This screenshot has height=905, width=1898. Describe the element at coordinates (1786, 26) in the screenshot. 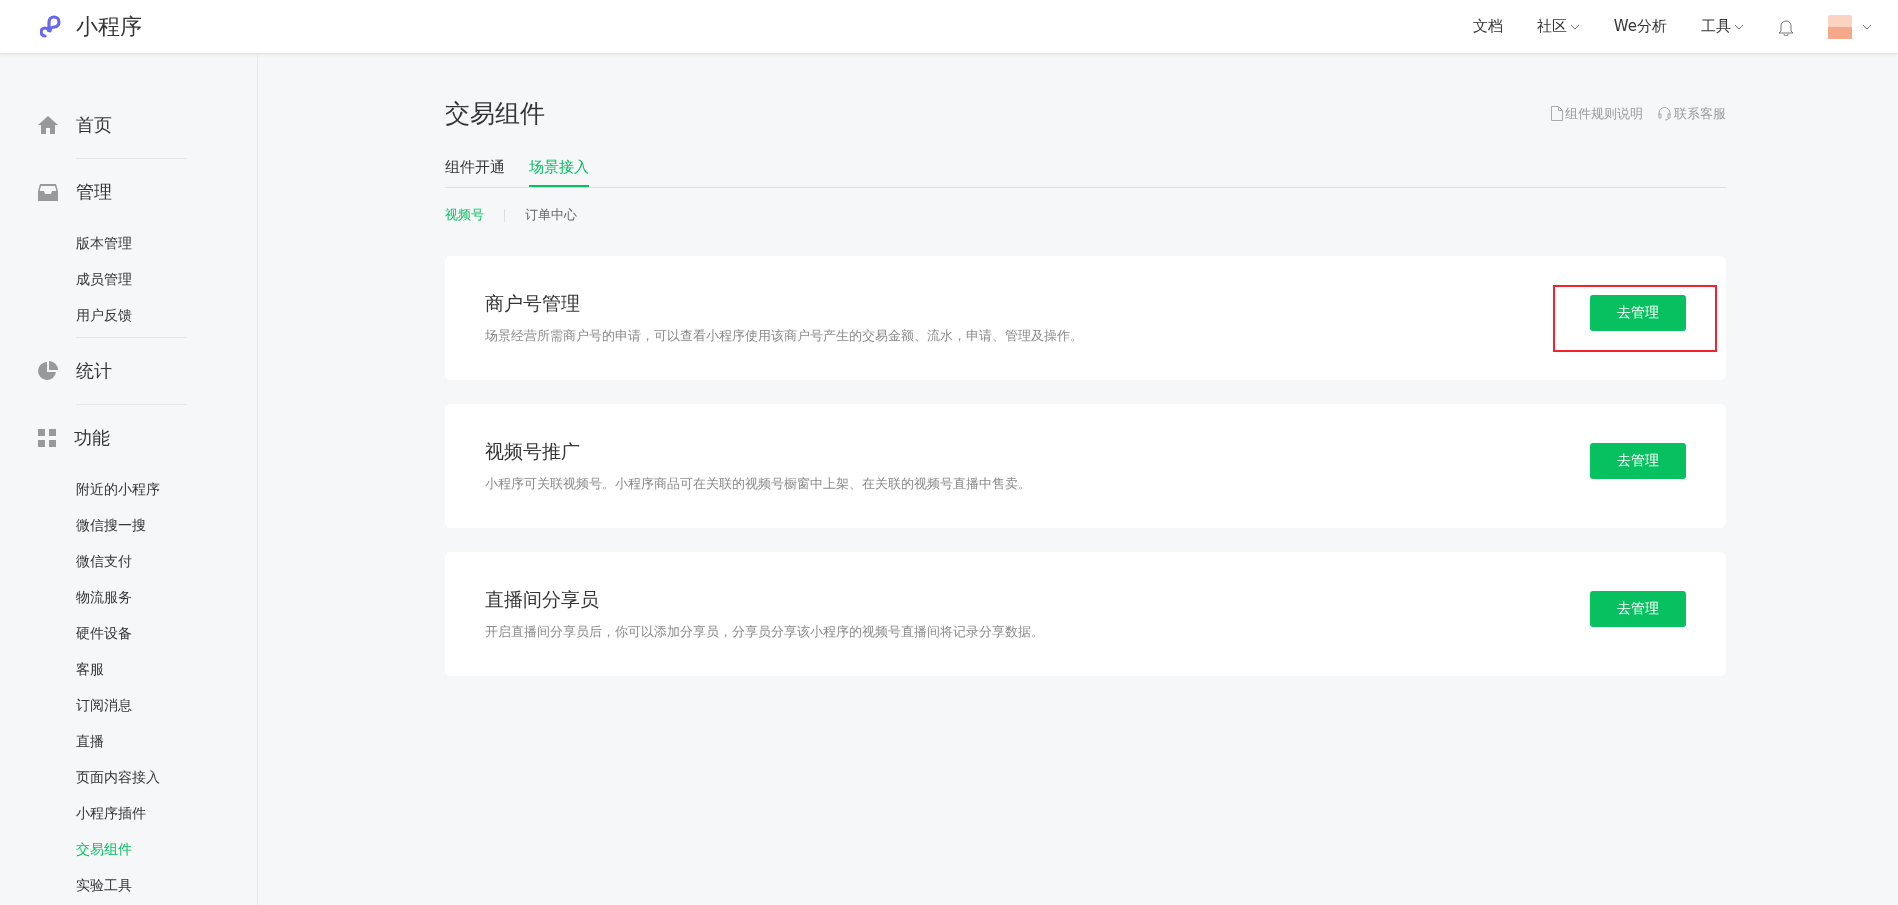

I see `bell-icon` at that location.